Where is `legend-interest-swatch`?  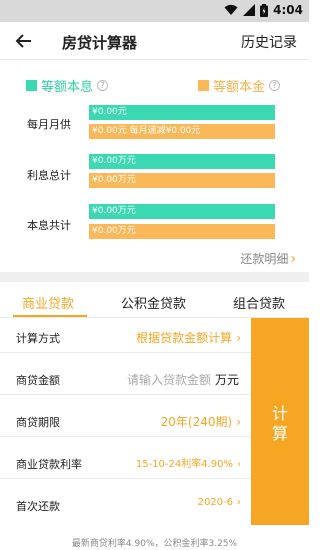 legend-interest-swatch is located at coordinates (31, 85).